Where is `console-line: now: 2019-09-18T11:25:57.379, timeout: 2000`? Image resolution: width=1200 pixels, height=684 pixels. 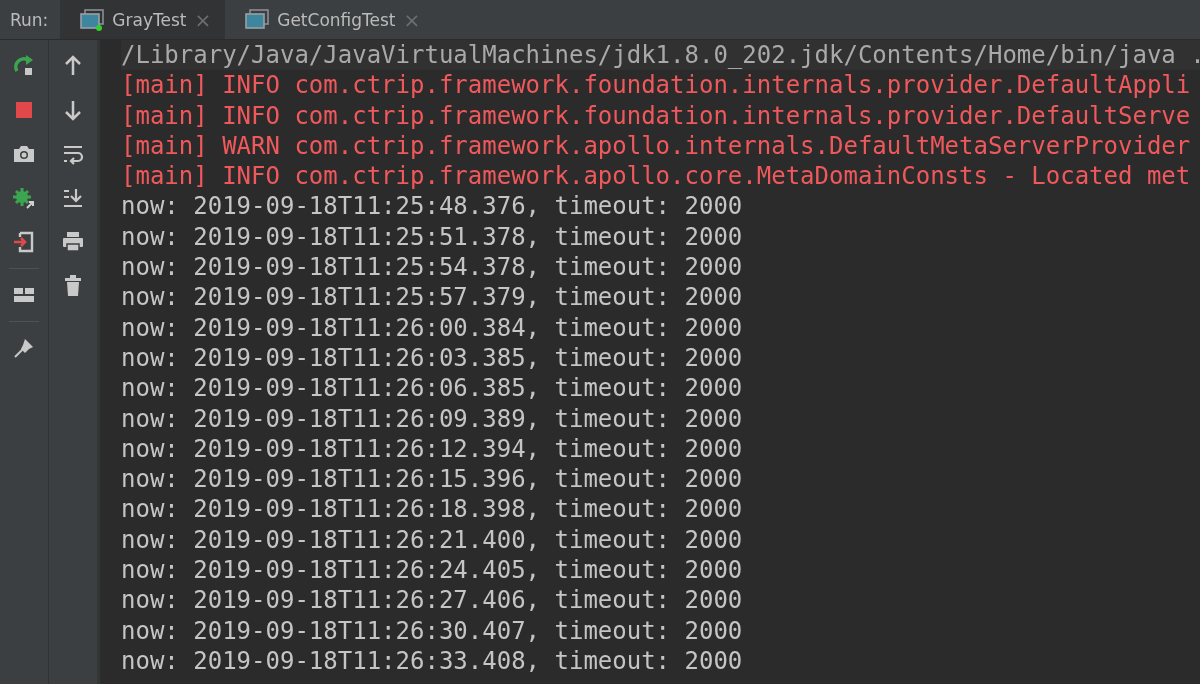
console-line: now: 2019-09-18T11:25:57.379, timeout: 2000 is located at coordinates (432, 297).